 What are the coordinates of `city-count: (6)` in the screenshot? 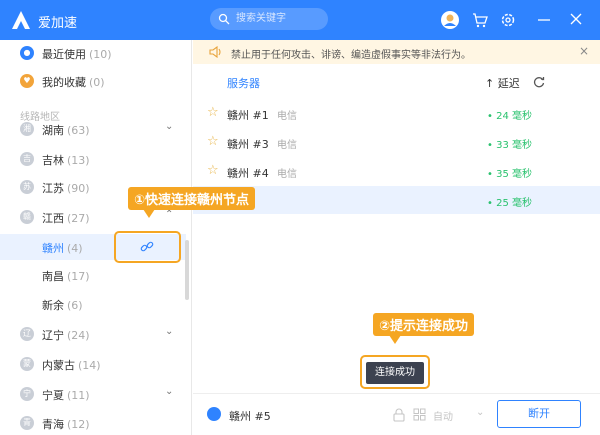 It's located at (75, 305).